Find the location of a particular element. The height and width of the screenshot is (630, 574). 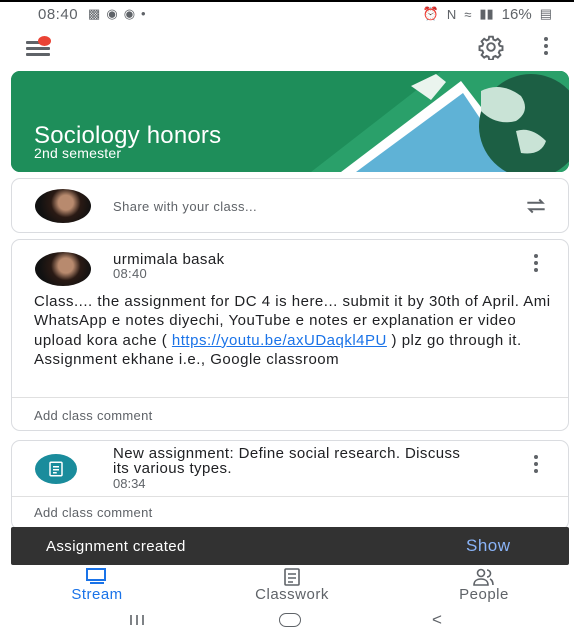

status-bar: 08:40 ▩ ◉ ◉ • ⏰ N ≈ ▮▮ 16% ▤ is located at coordinates (287, 14).